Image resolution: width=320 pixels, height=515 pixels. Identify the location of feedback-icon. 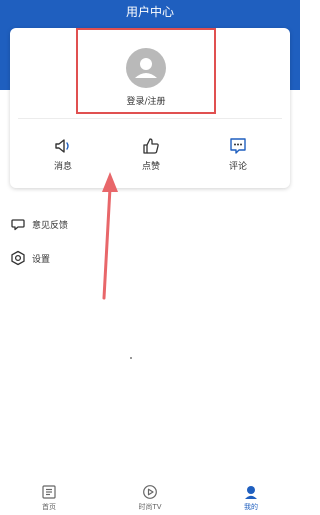
(18, 225).